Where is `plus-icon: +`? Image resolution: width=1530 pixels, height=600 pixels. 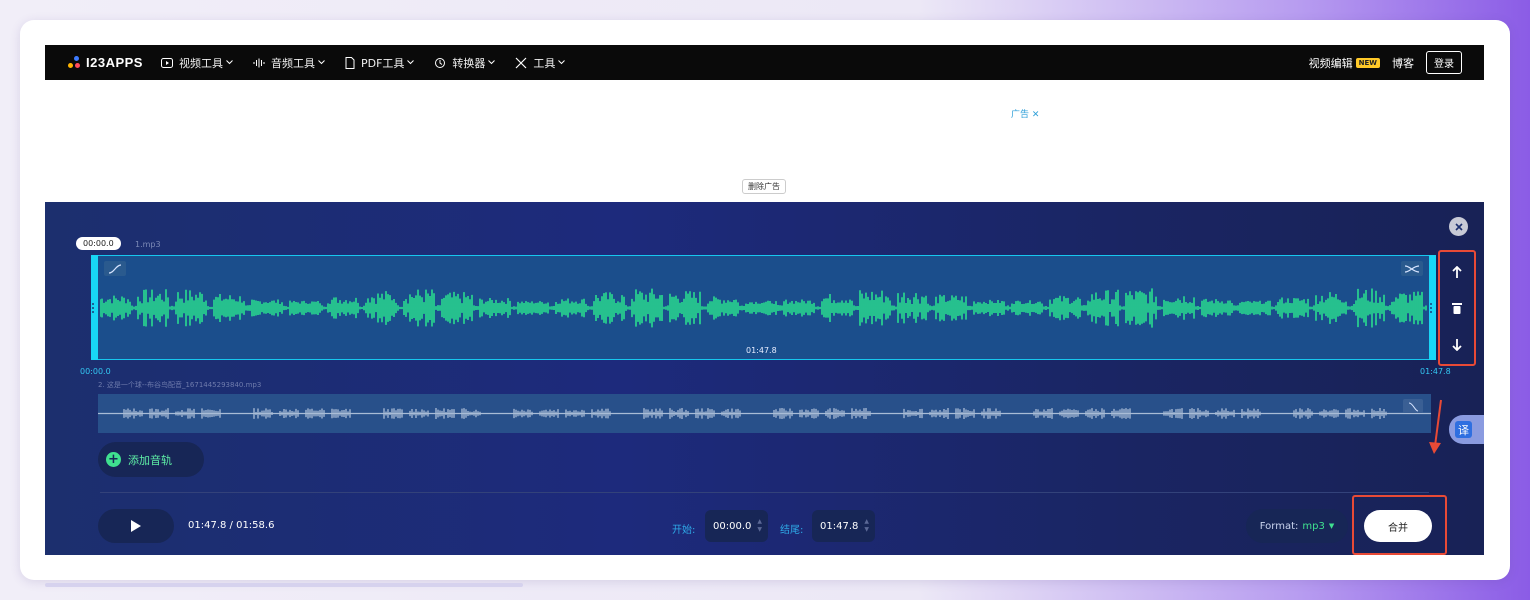 plus-icon: + is located at coordinates (113, 459).